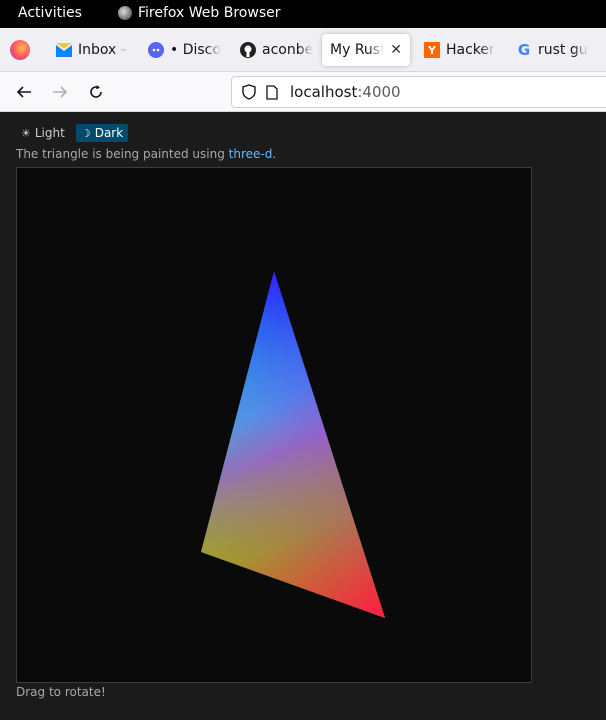 The height and width of the screenshot is (720, 606). I want to click on tab-google: G rust gu, so click(551, 50).